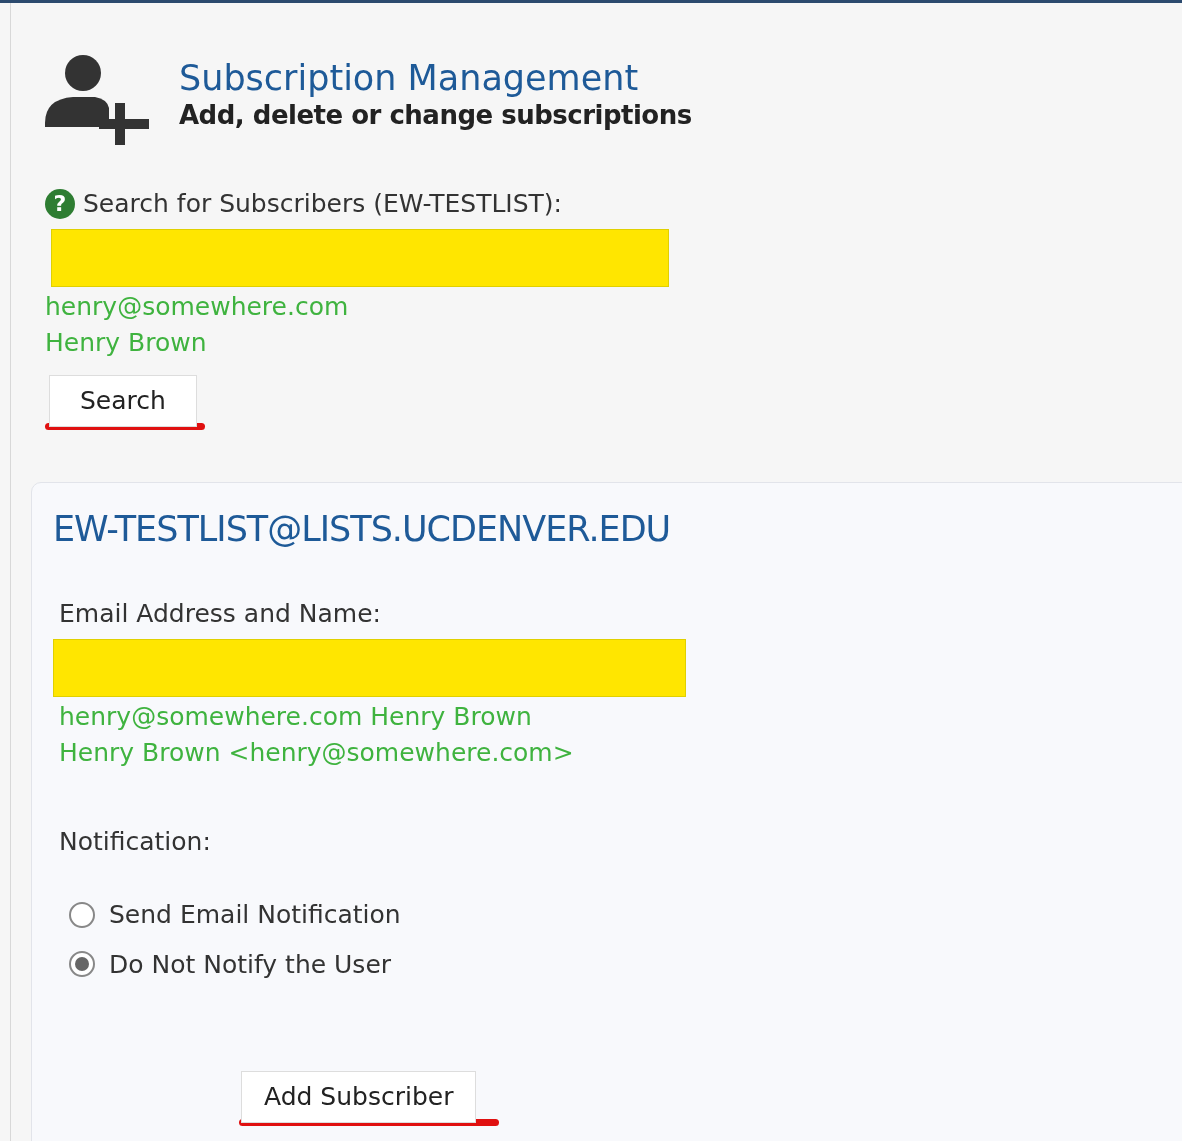  What do you see at coordinates (359, 1097) in the screenshot?
I see `add-subscriber-button: Add Subscriber` at bounding box center [359, 1097].